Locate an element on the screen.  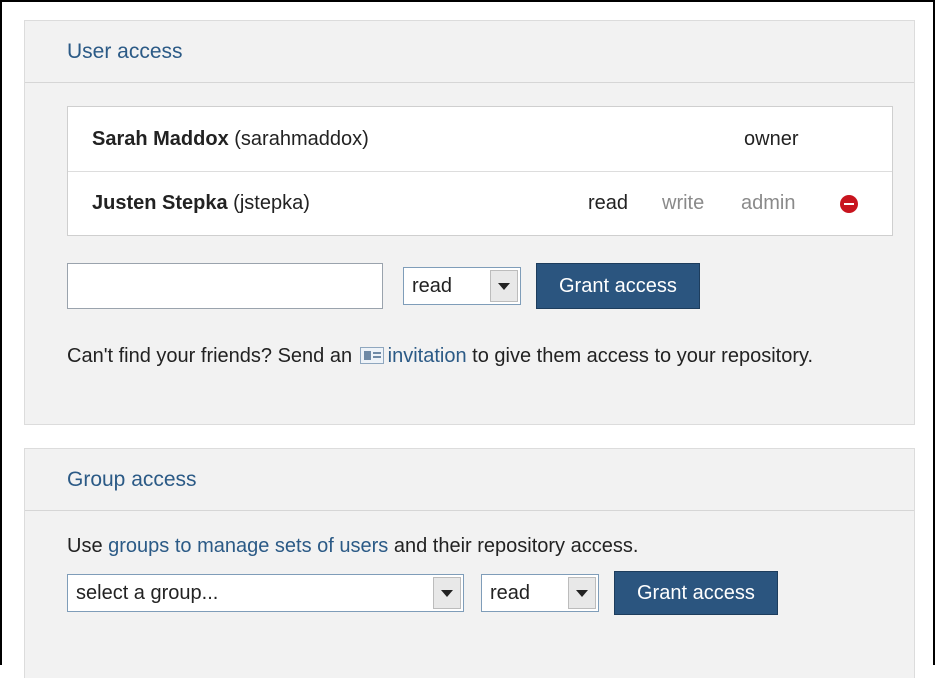
user-display-name: Sarah Maddox is located at coordinates (160, 138).